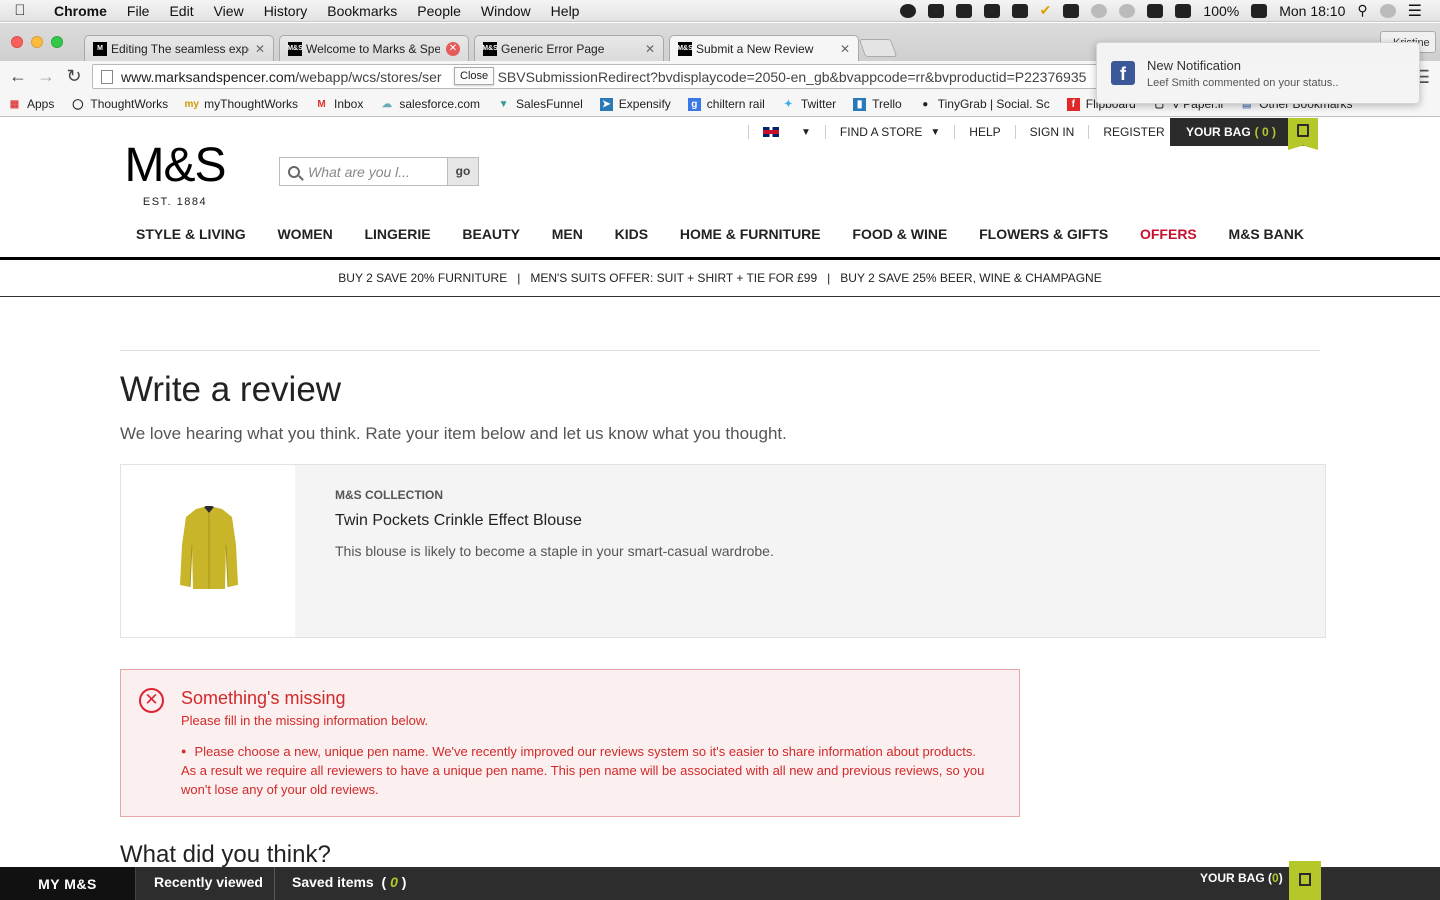  Describe the element at coordinates (463, 171) in the screenshot. I see `search-go-button: go` at that location.